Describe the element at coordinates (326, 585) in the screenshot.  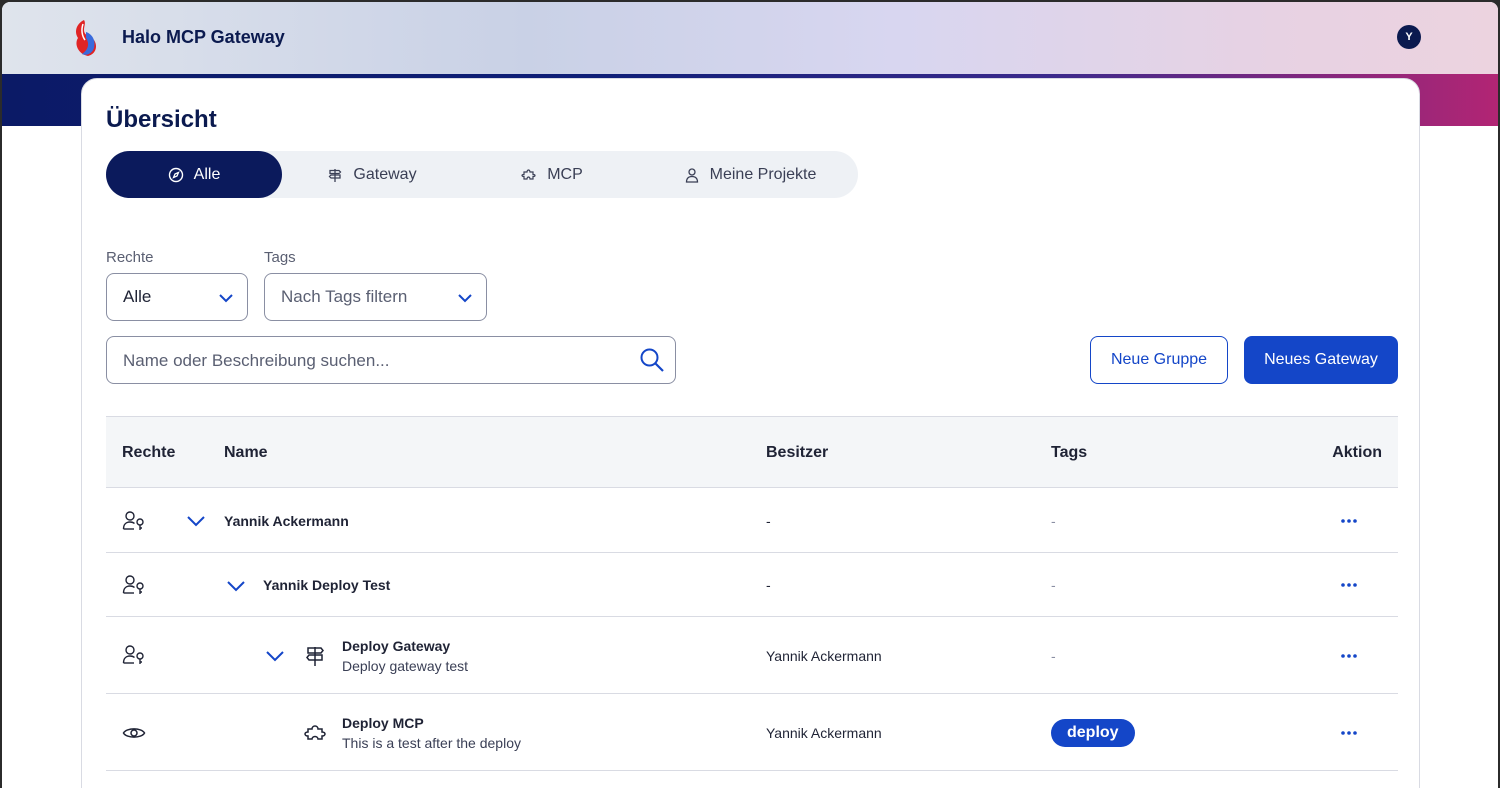
I see `row-name: Yannik Deploy Test` at that location.